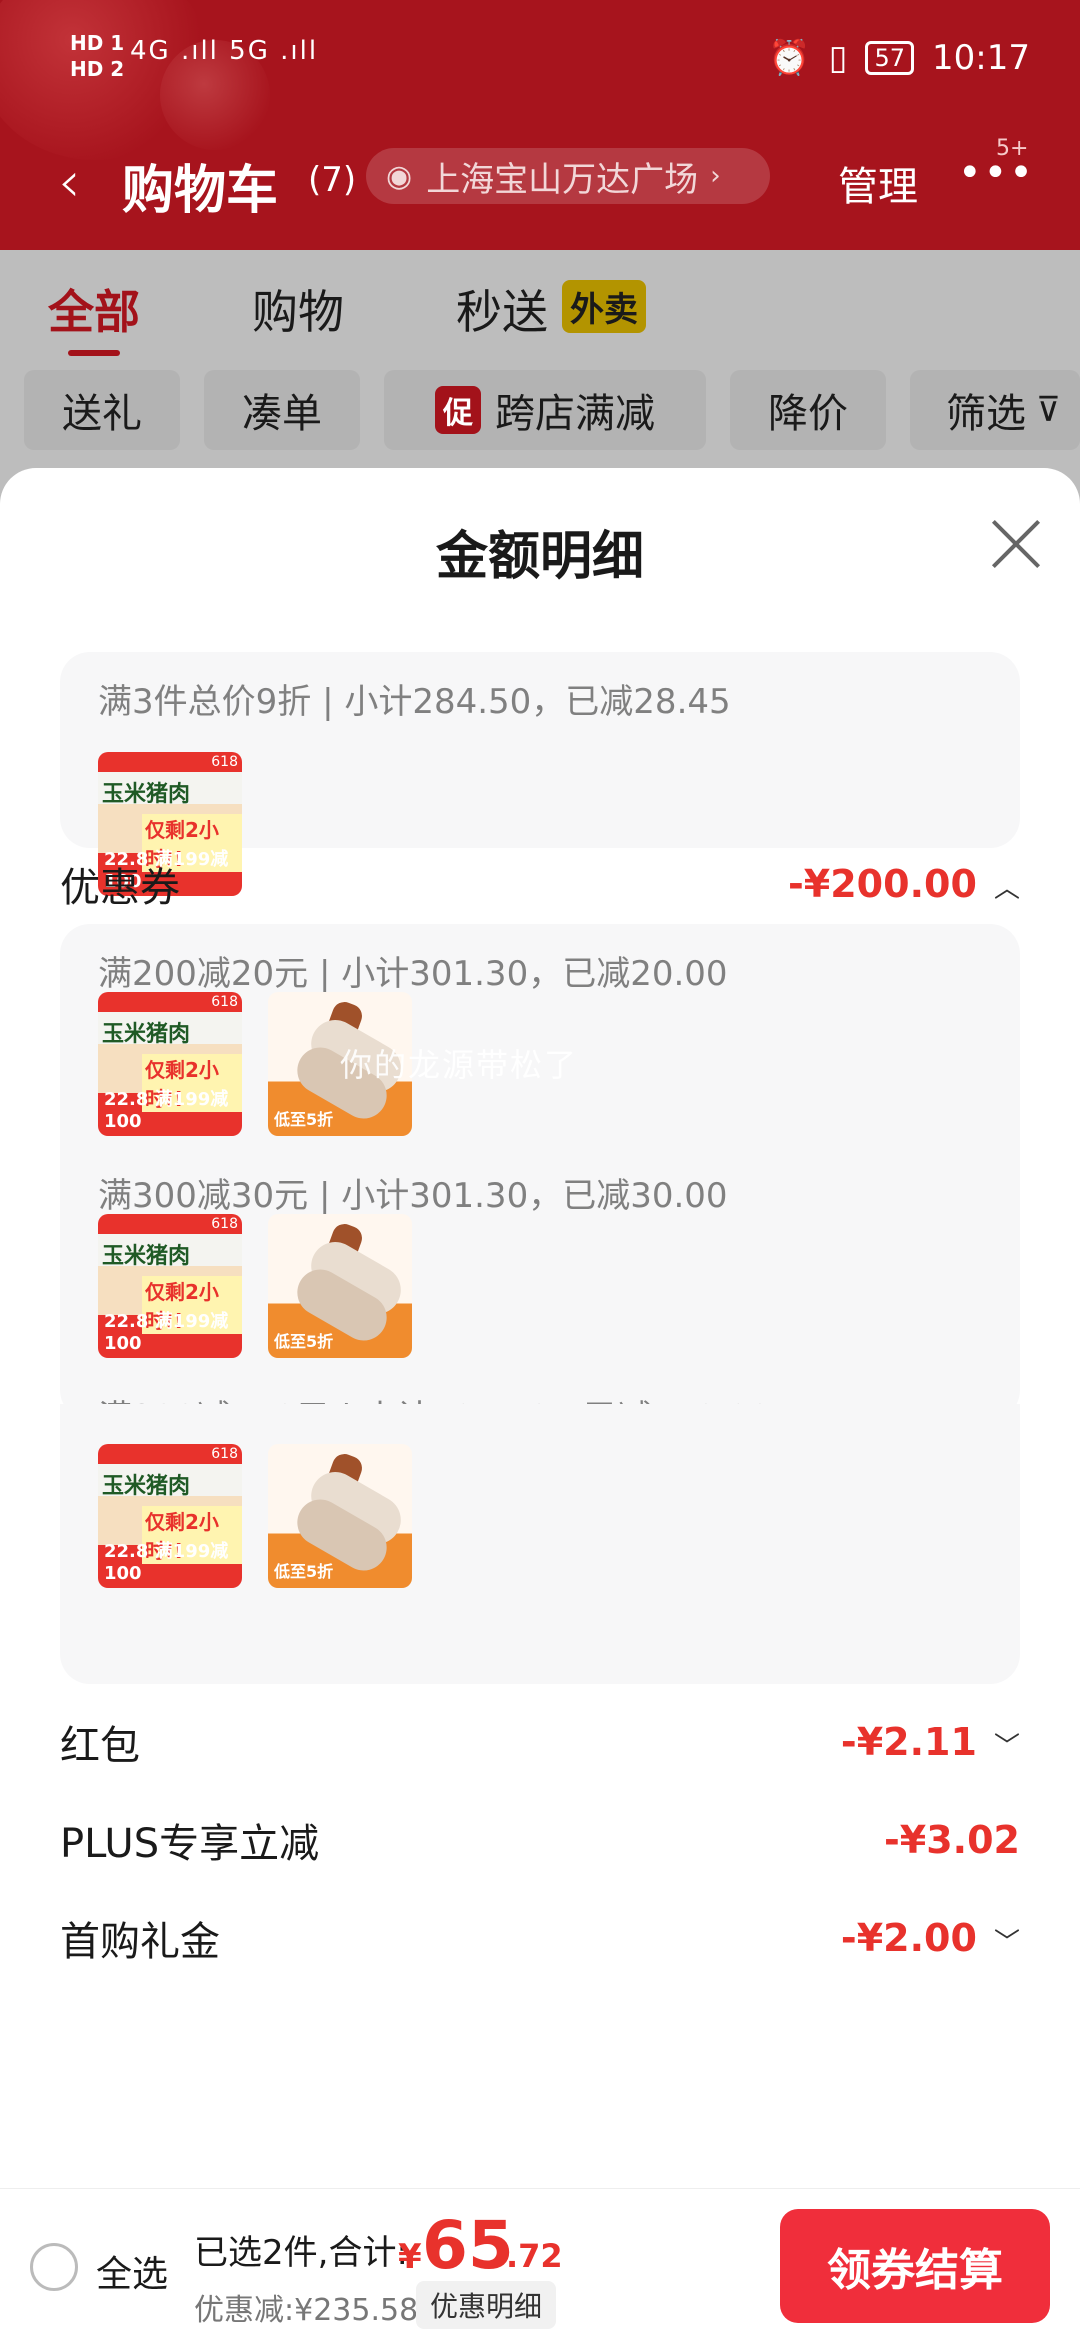 The image size is (1080, 2340). Describe the element at coordinates (459, 1065) in the screenshot. I see `watermark-text: 你的龙源带松了` at that location.